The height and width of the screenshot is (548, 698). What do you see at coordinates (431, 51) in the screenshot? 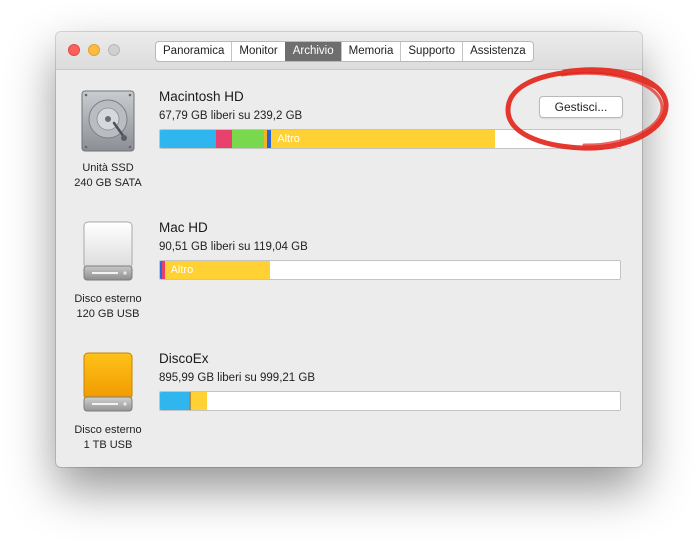
I see `tab-supporto: Supporto` at bounding box center [431, 51].